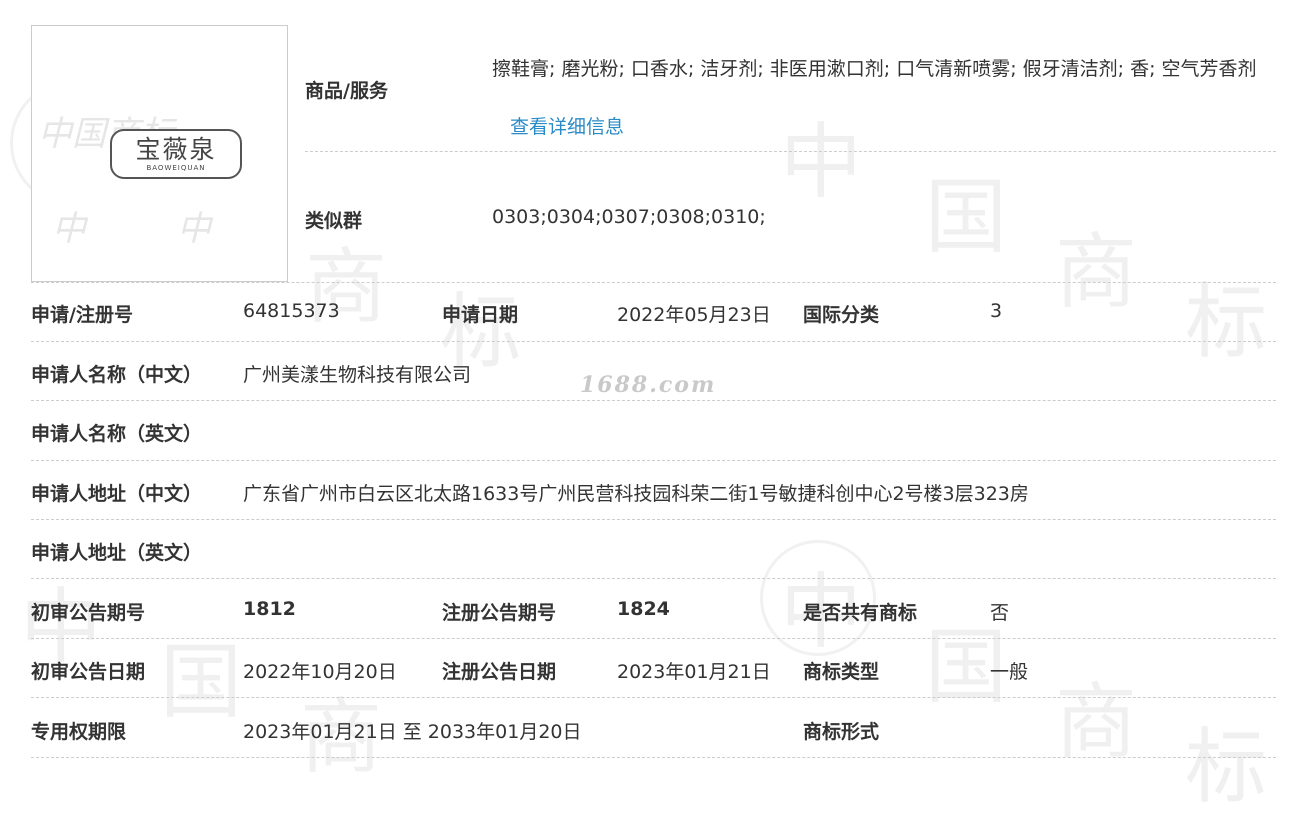  Describe the element at coordinates (499, 672) in the screenshot. I see `reg-date-label: 注册公告日期` at that location.